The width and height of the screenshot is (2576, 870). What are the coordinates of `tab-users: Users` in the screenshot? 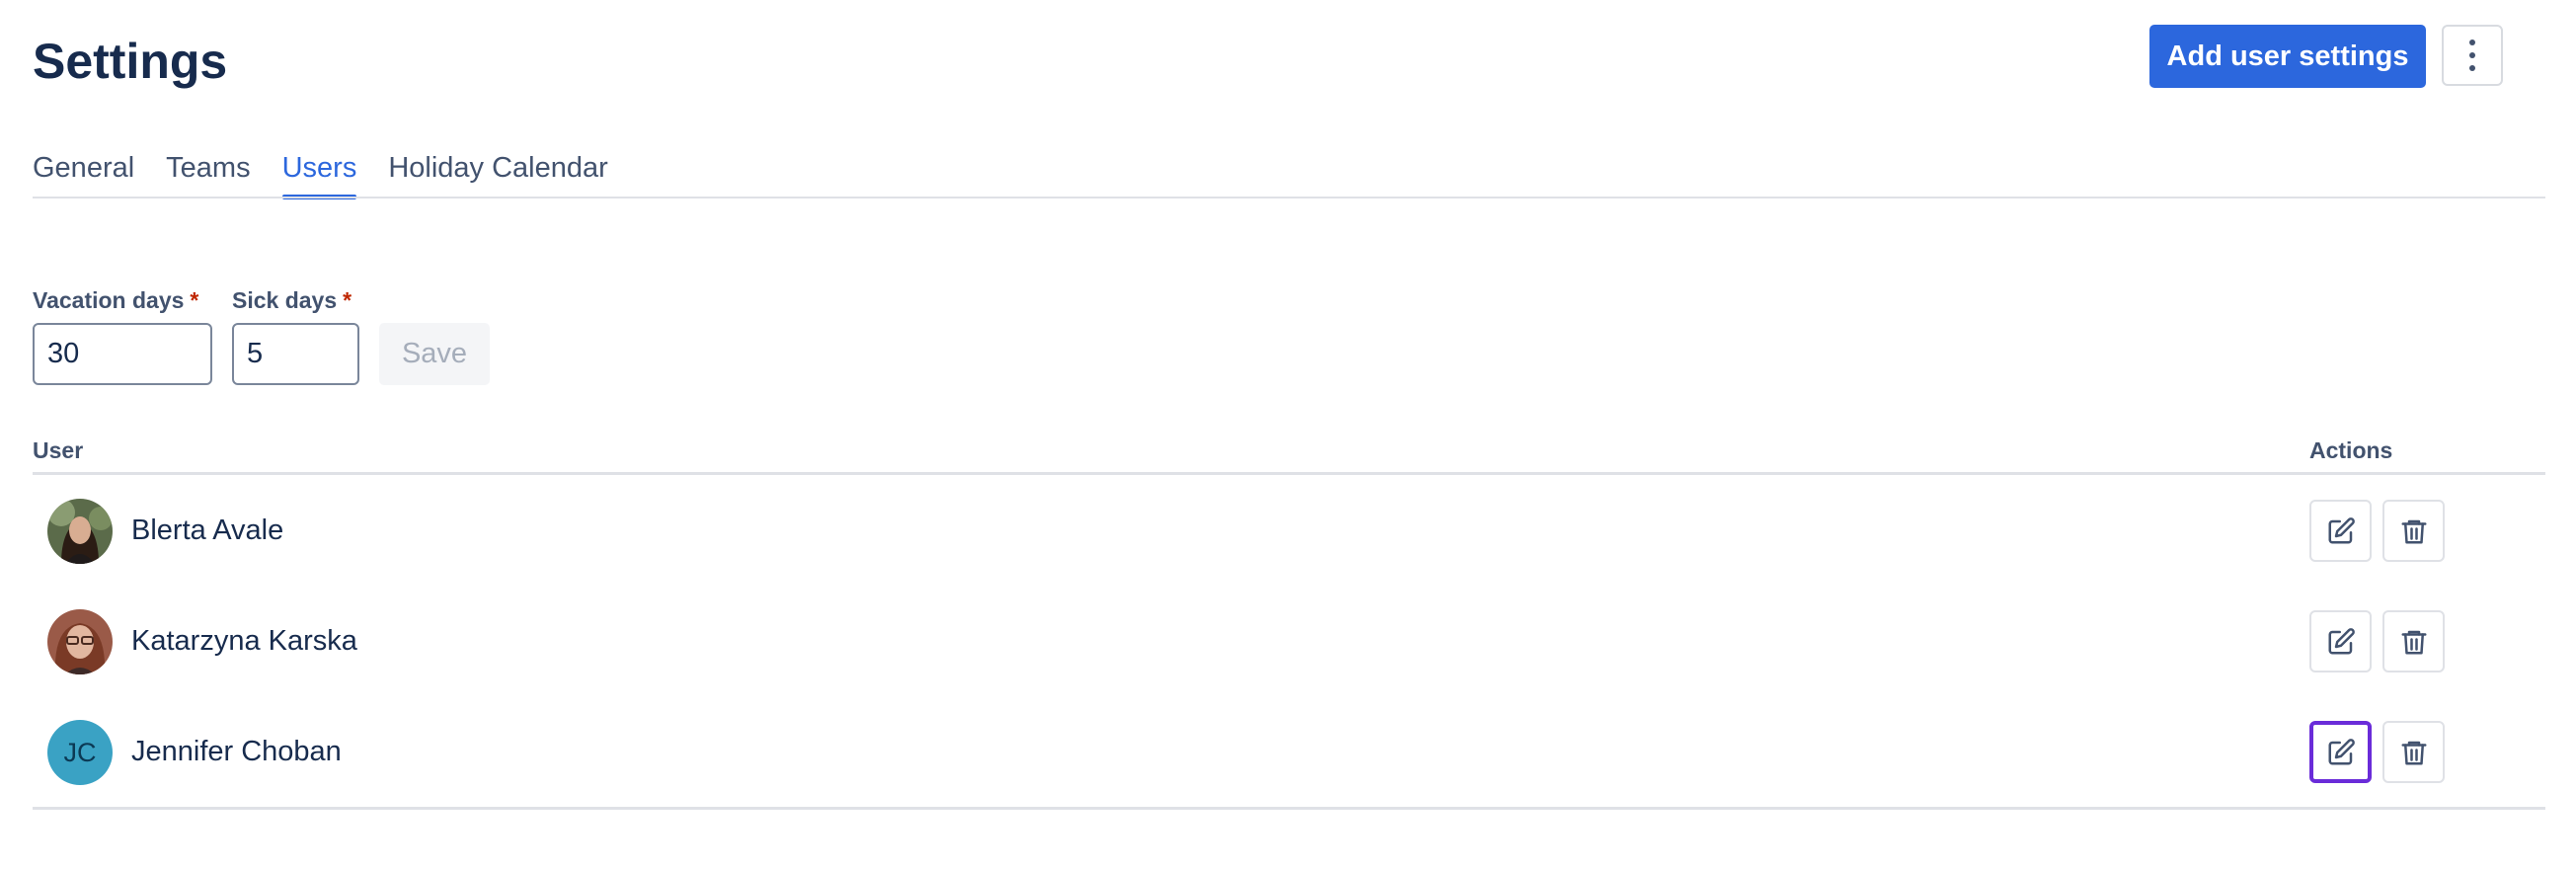 It's located at (318, 173).